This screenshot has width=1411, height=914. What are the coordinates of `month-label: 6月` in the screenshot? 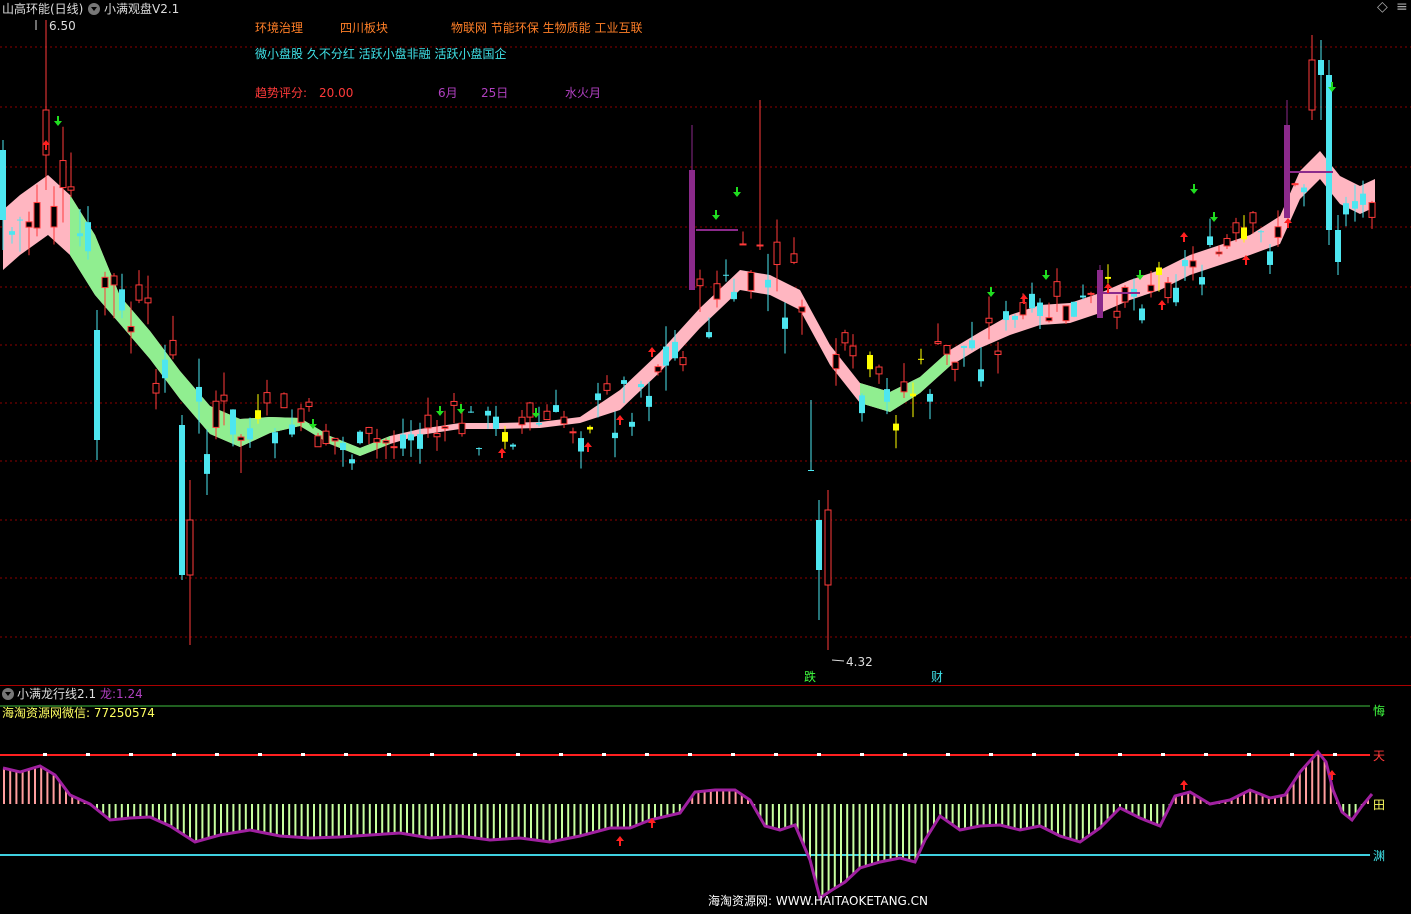 It's located at (448, 93).